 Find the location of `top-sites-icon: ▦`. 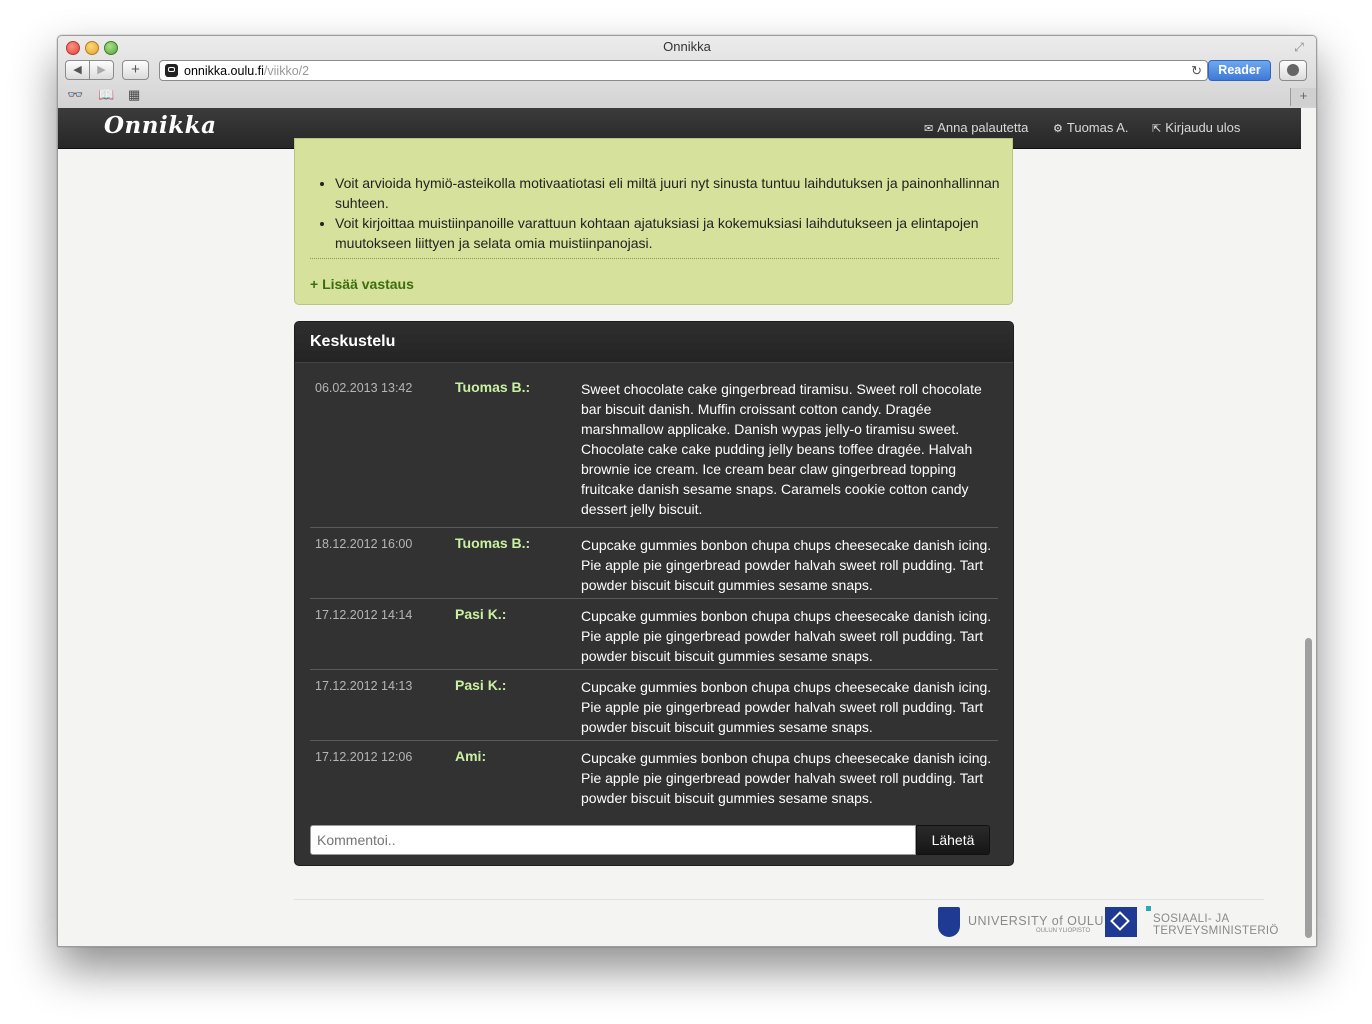

top-sites-icon: ▦ is located at coordinates (134, 95).